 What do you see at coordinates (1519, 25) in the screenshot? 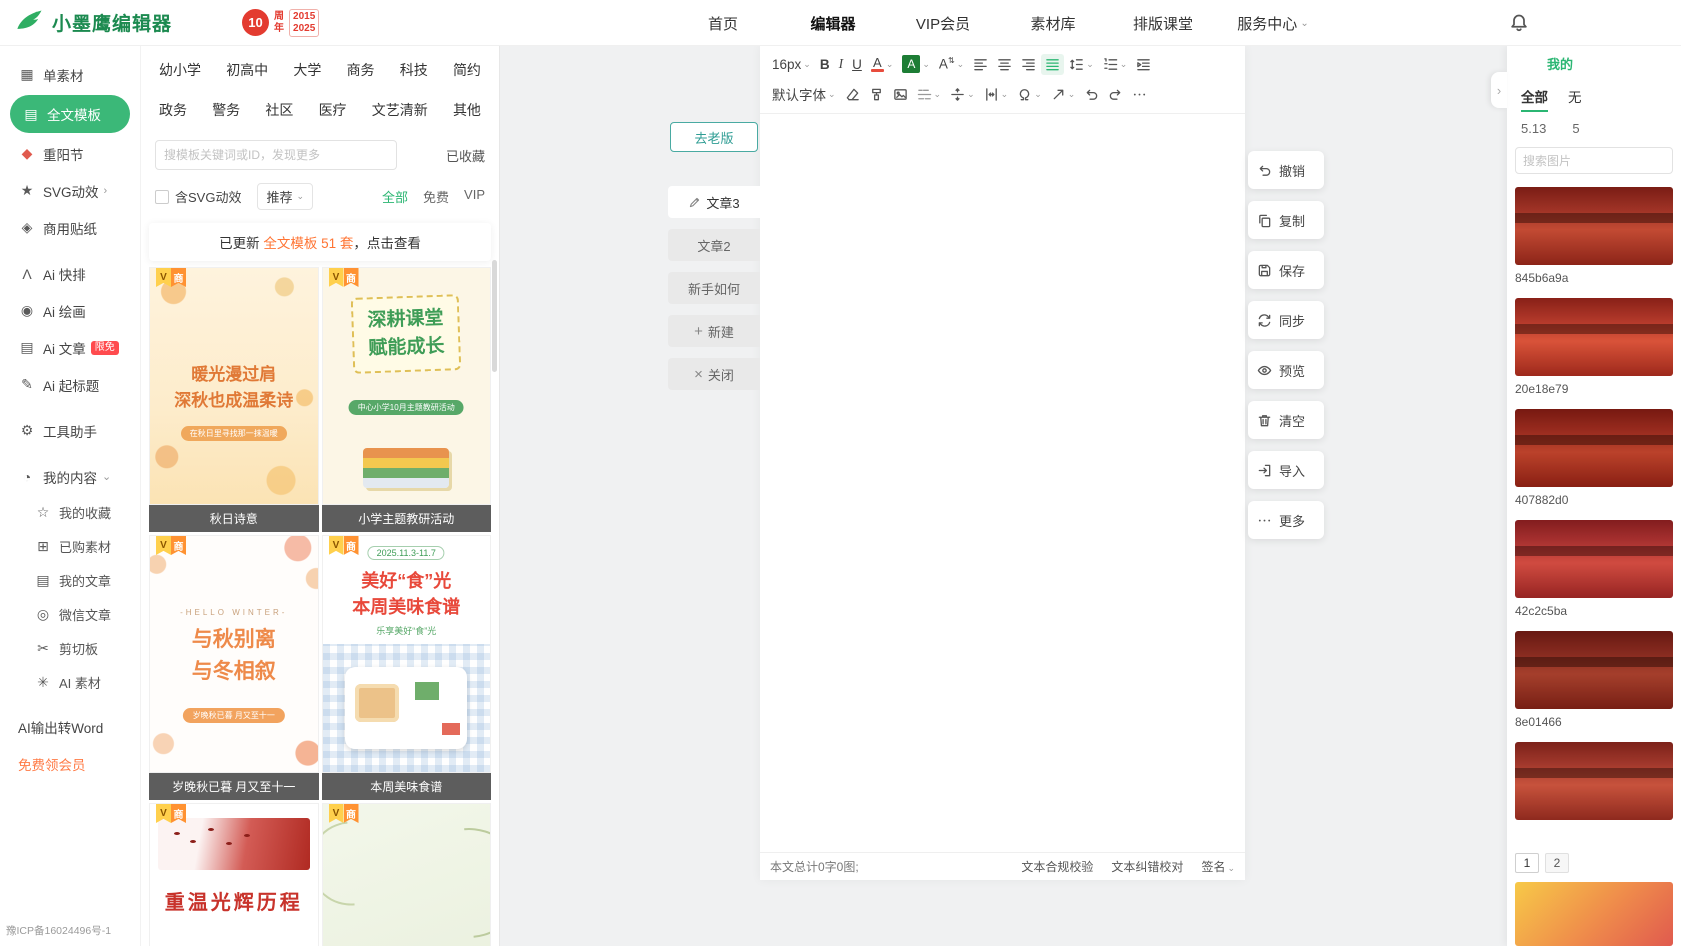
I see `notification-bell-icon` at bounding box center [1519, 25].